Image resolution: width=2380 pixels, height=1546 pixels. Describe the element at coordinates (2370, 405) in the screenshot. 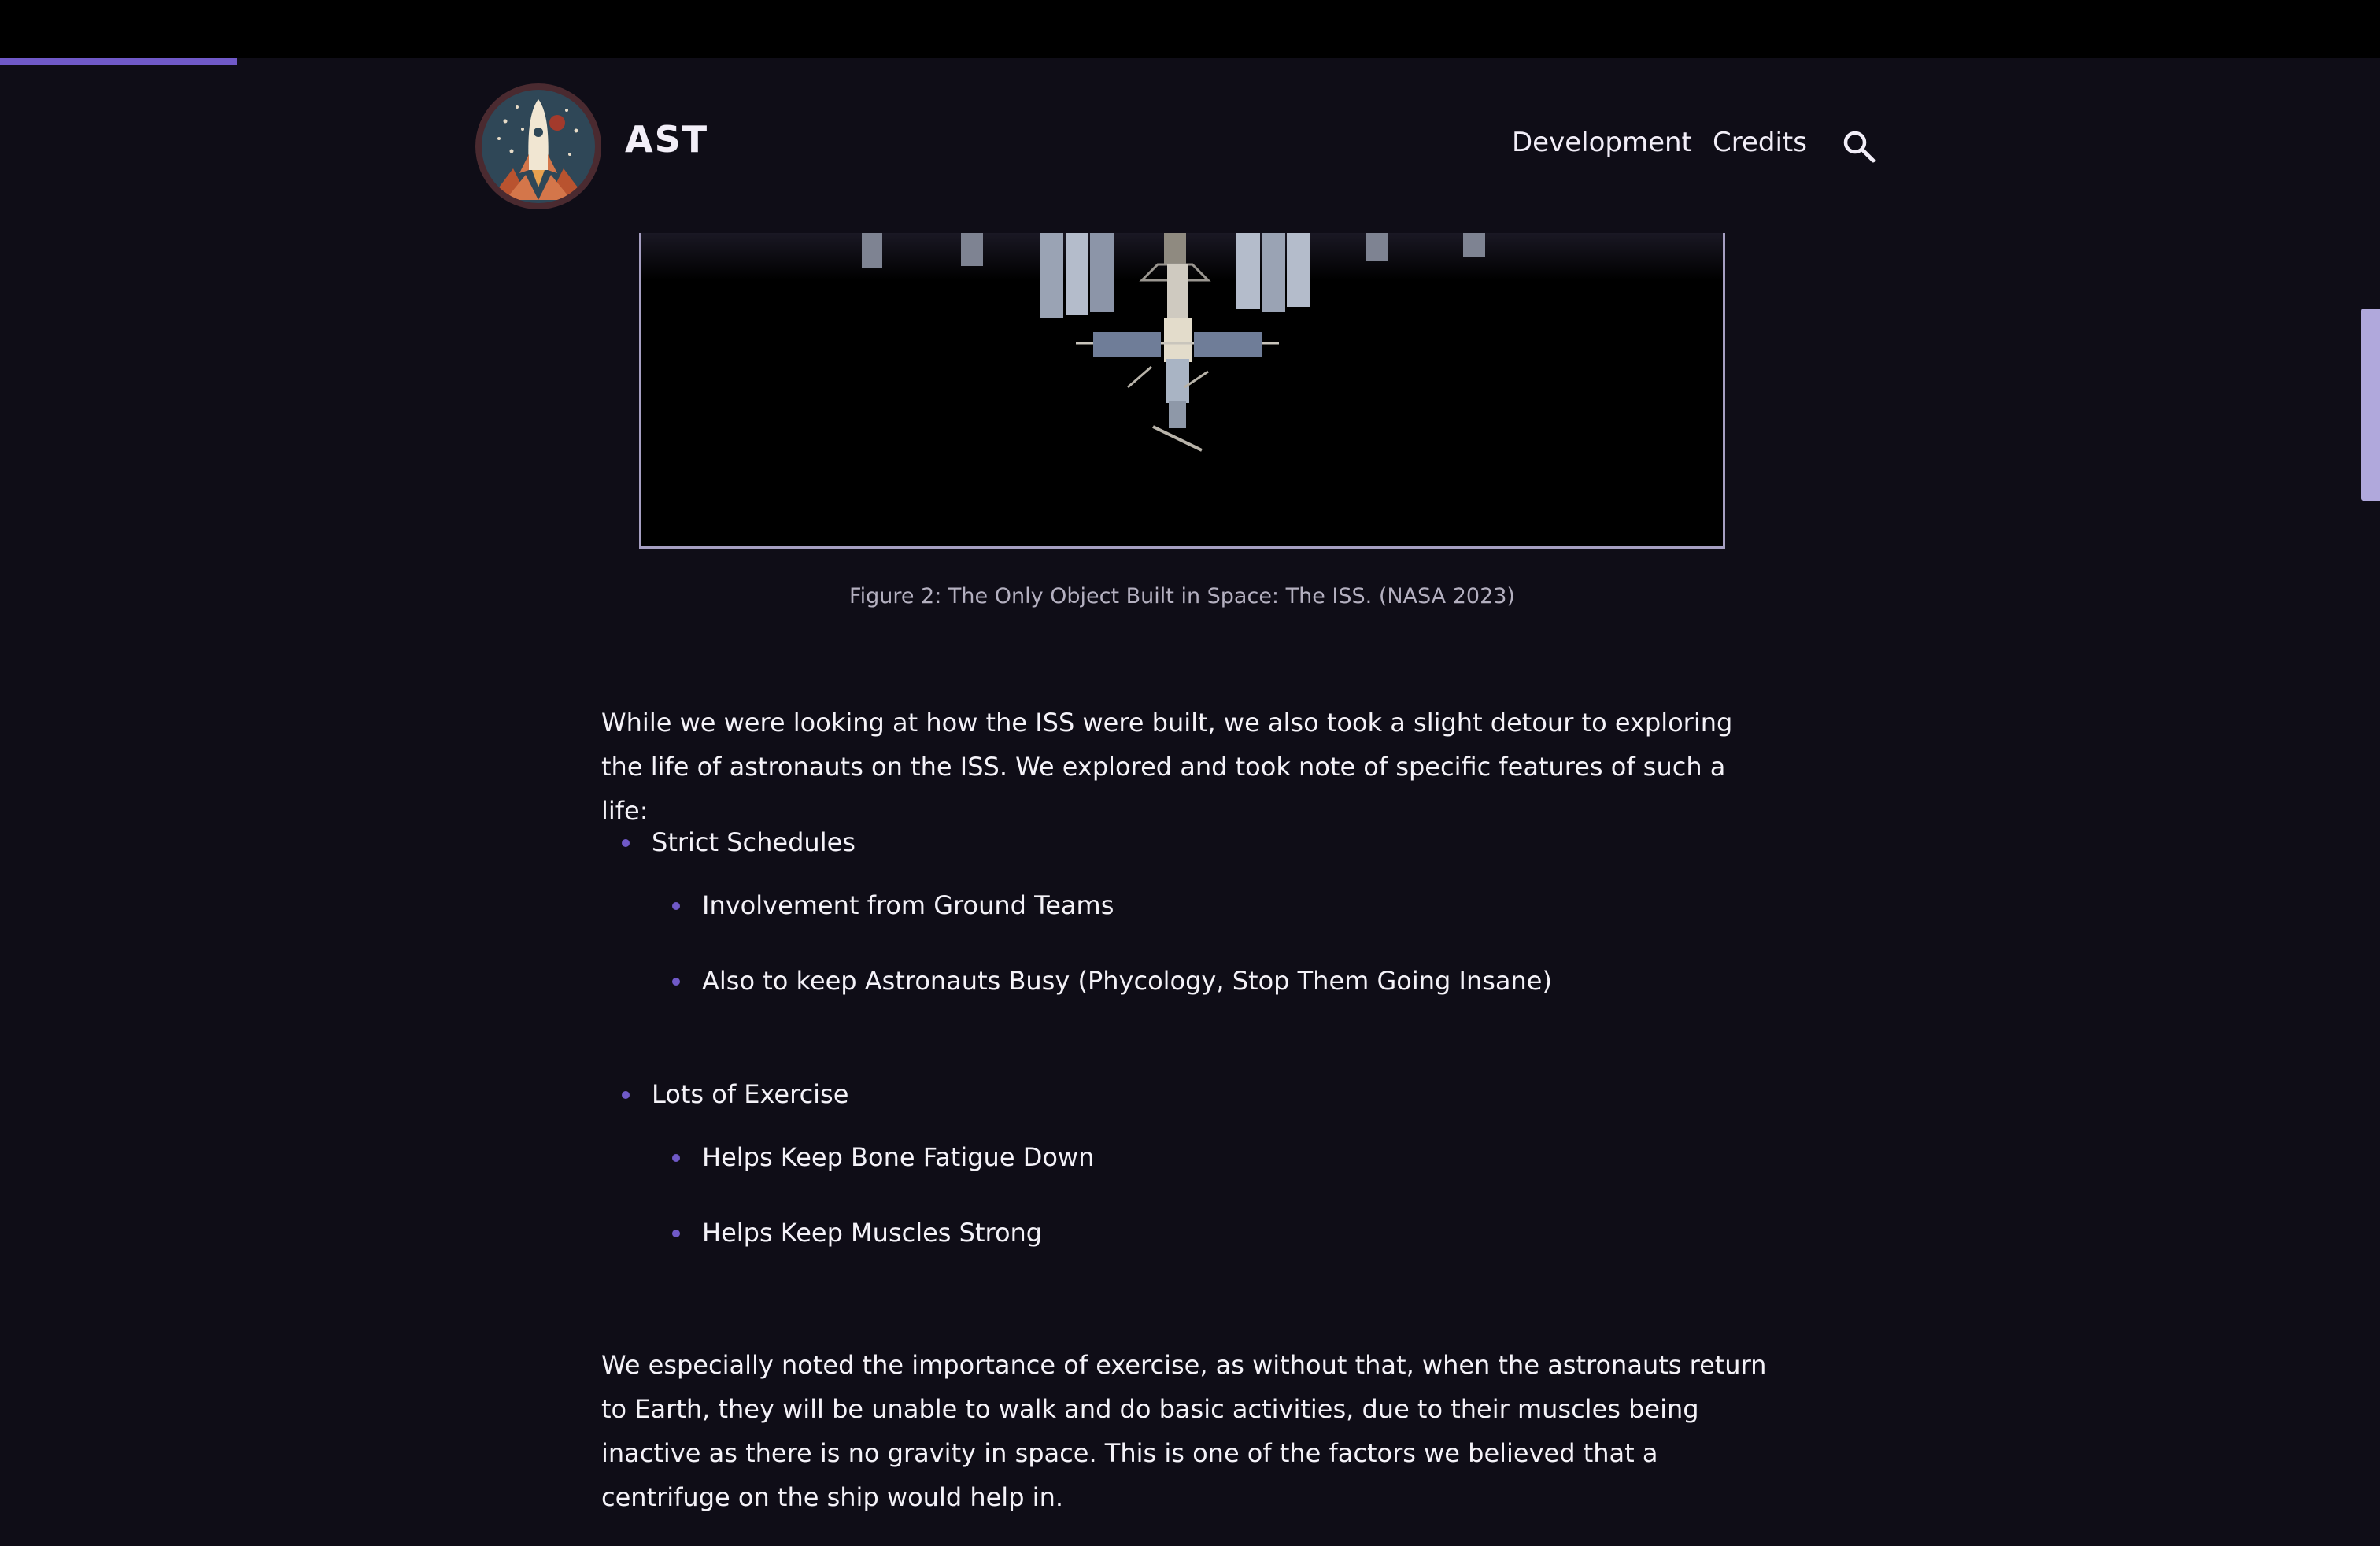

I see `scrollbar-thumb` at that location.